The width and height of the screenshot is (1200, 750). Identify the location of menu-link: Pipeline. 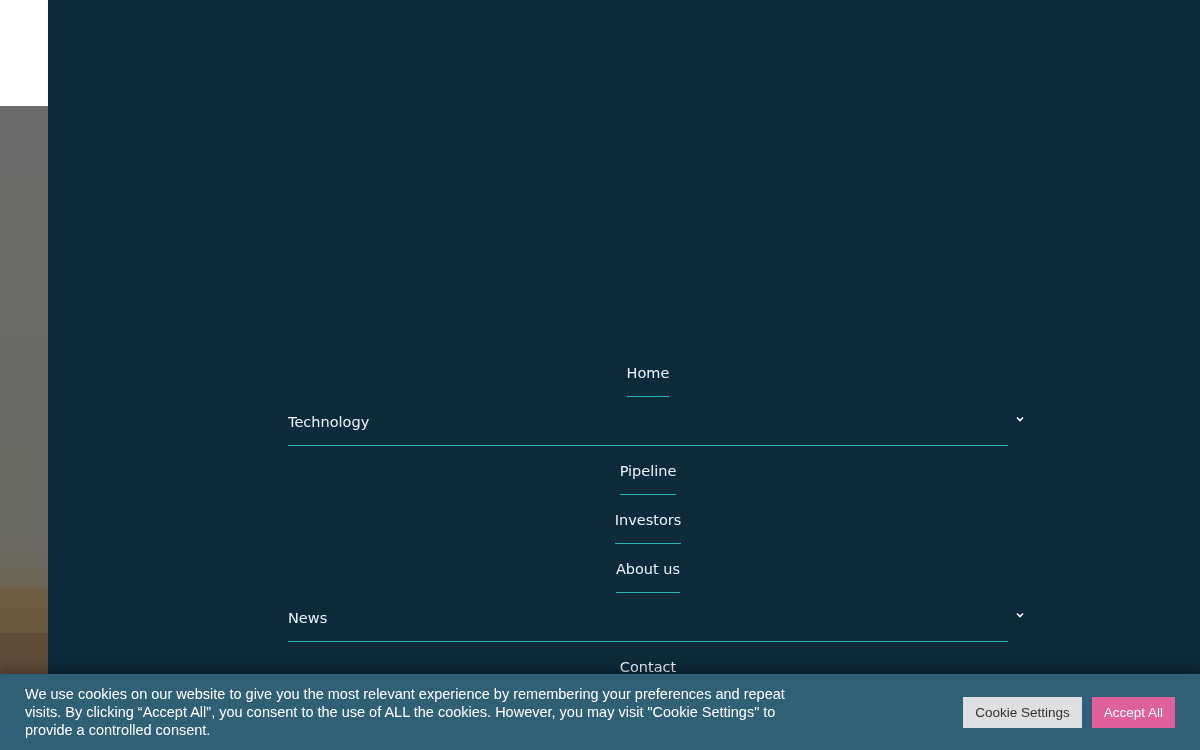
(648, 470).